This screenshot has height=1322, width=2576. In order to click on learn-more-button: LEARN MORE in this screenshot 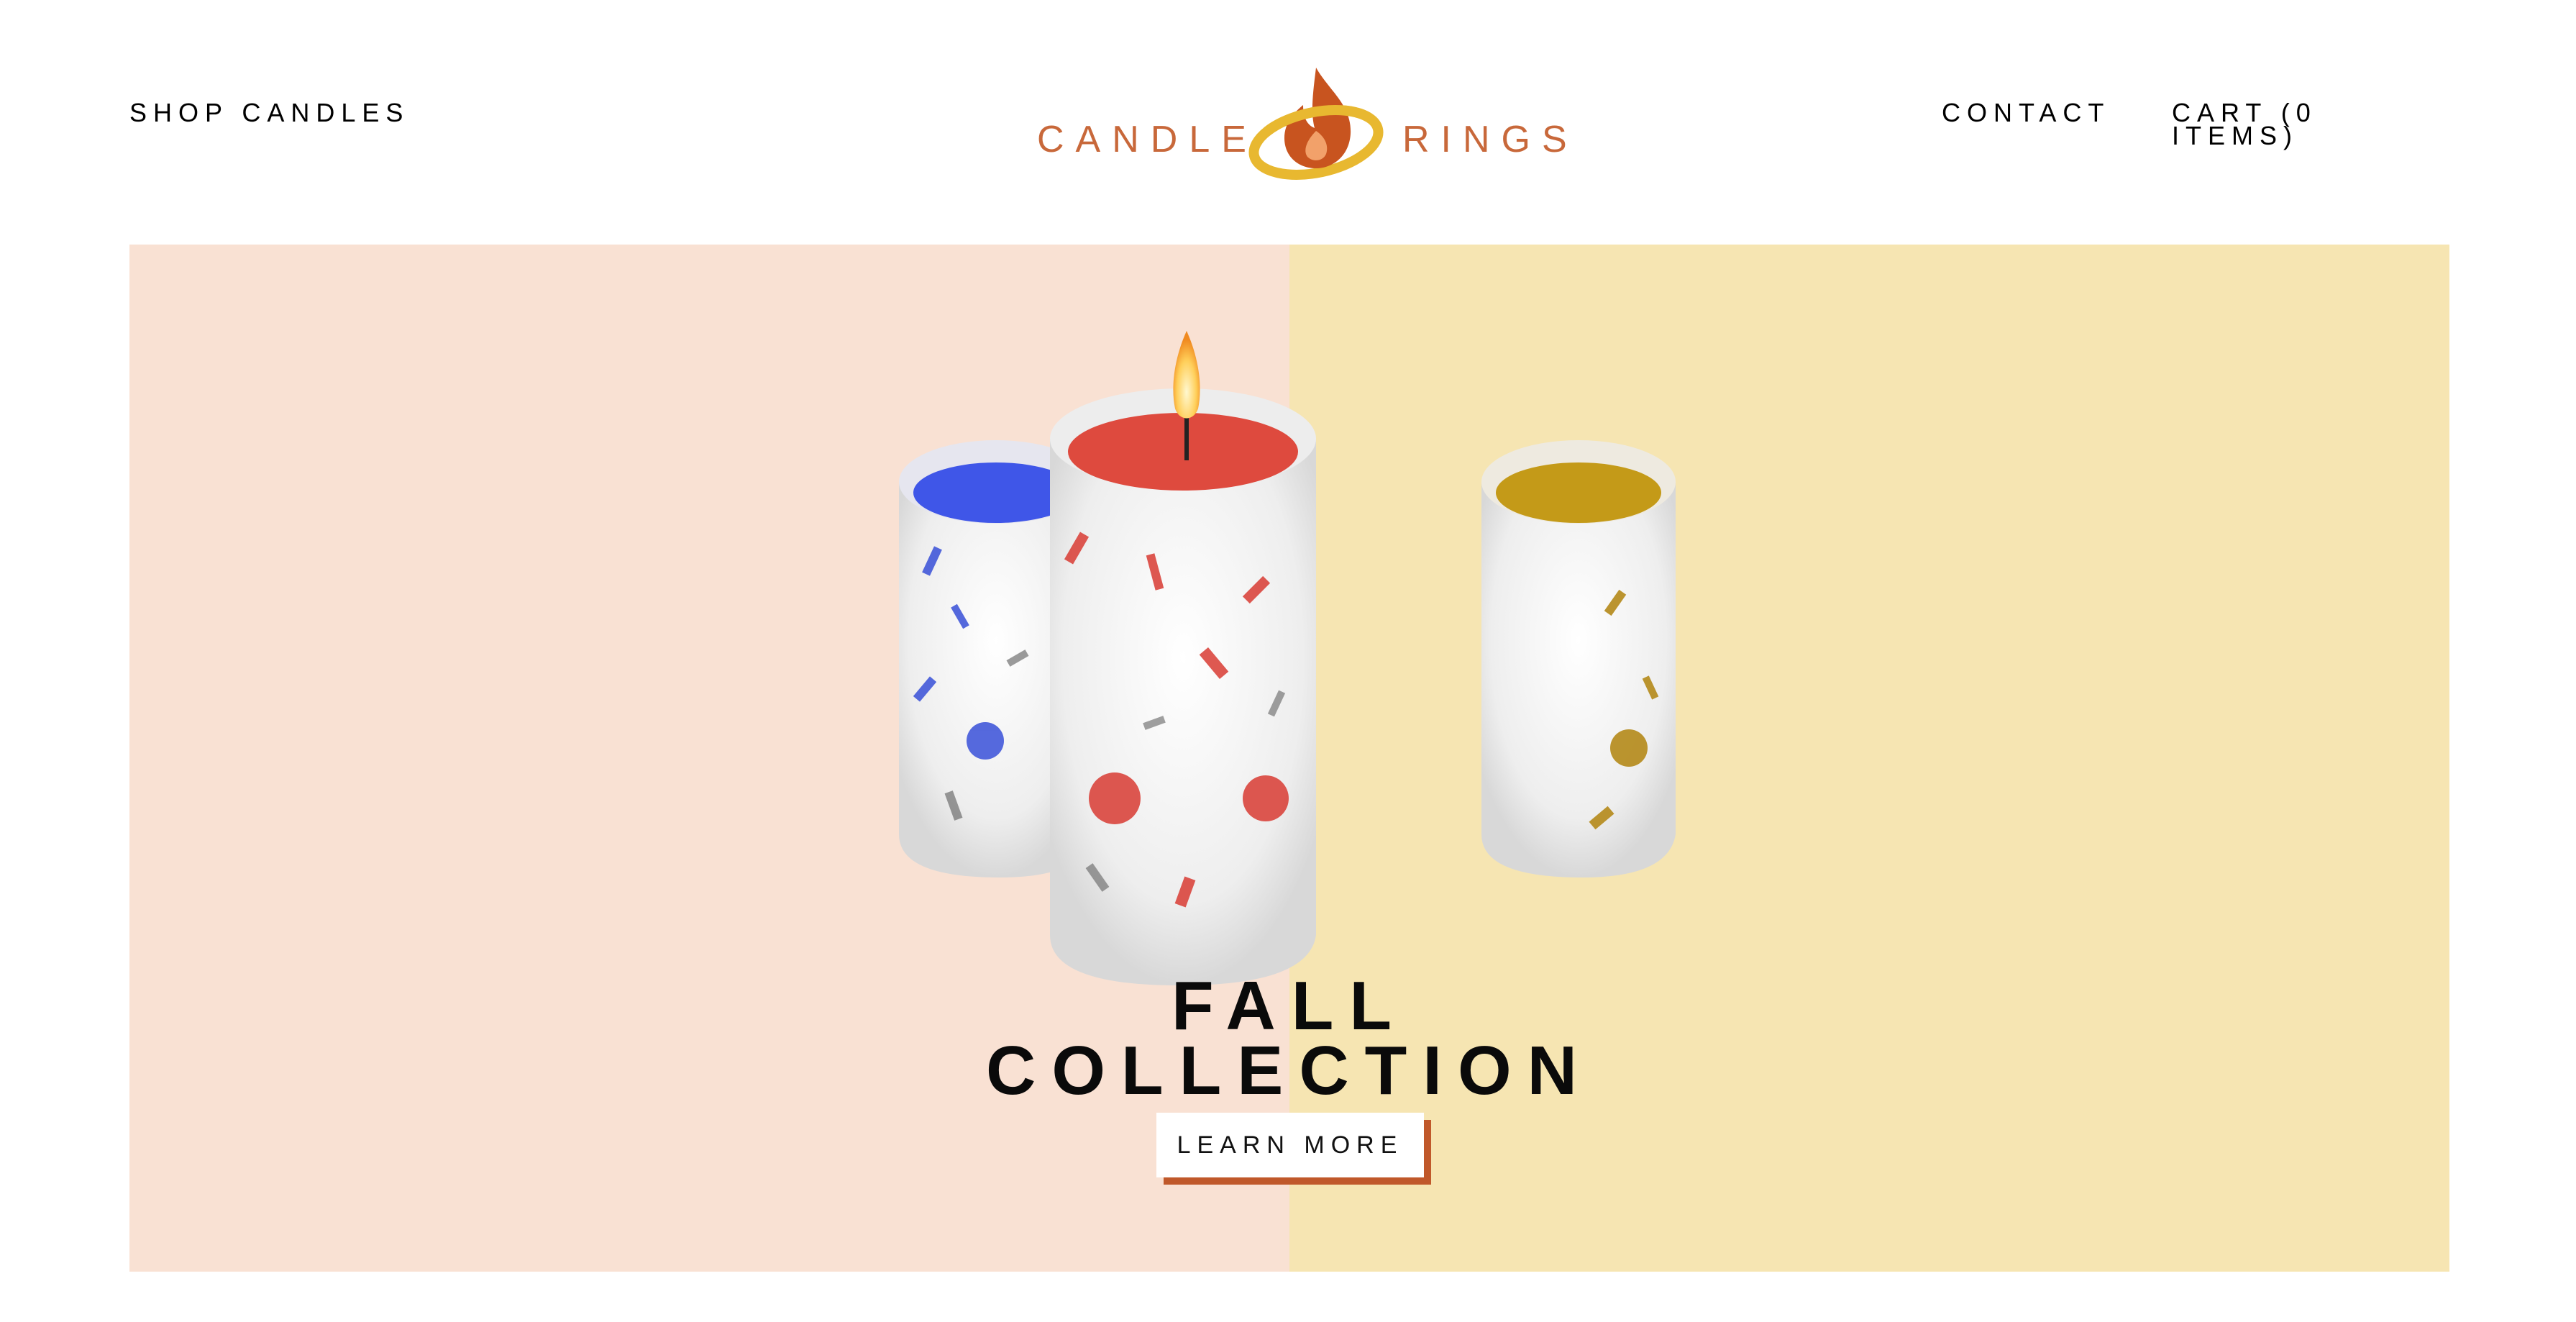, I will do `click(1290, 1145)`.